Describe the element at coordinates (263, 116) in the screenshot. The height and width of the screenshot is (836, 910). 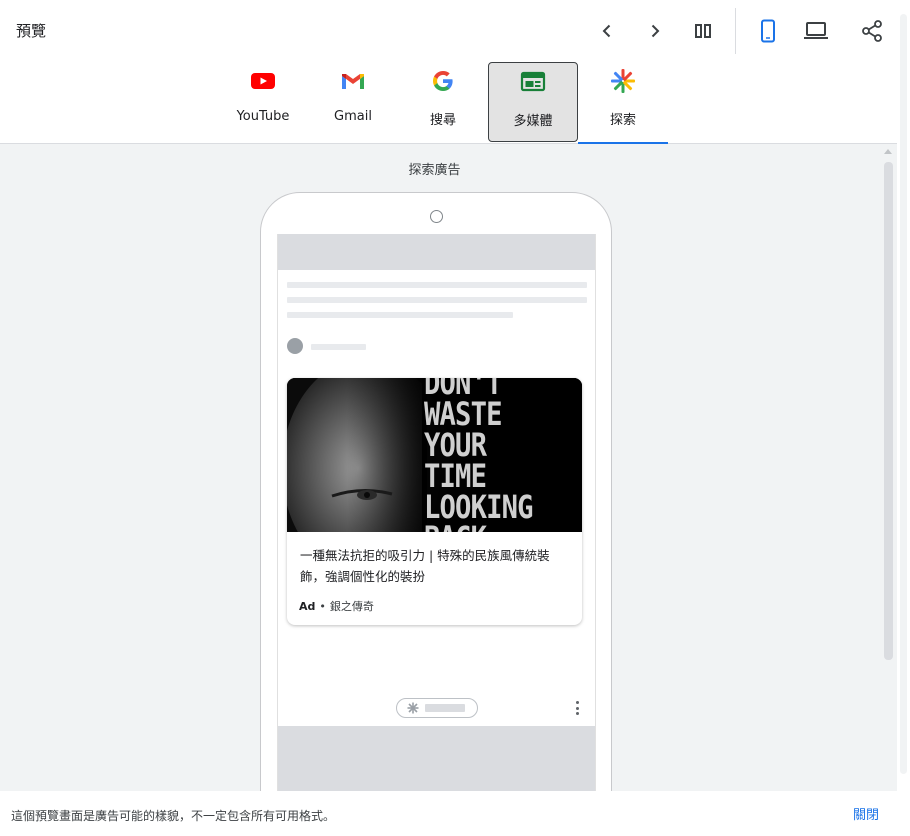
I see `tab-label: YouTube` at that location.